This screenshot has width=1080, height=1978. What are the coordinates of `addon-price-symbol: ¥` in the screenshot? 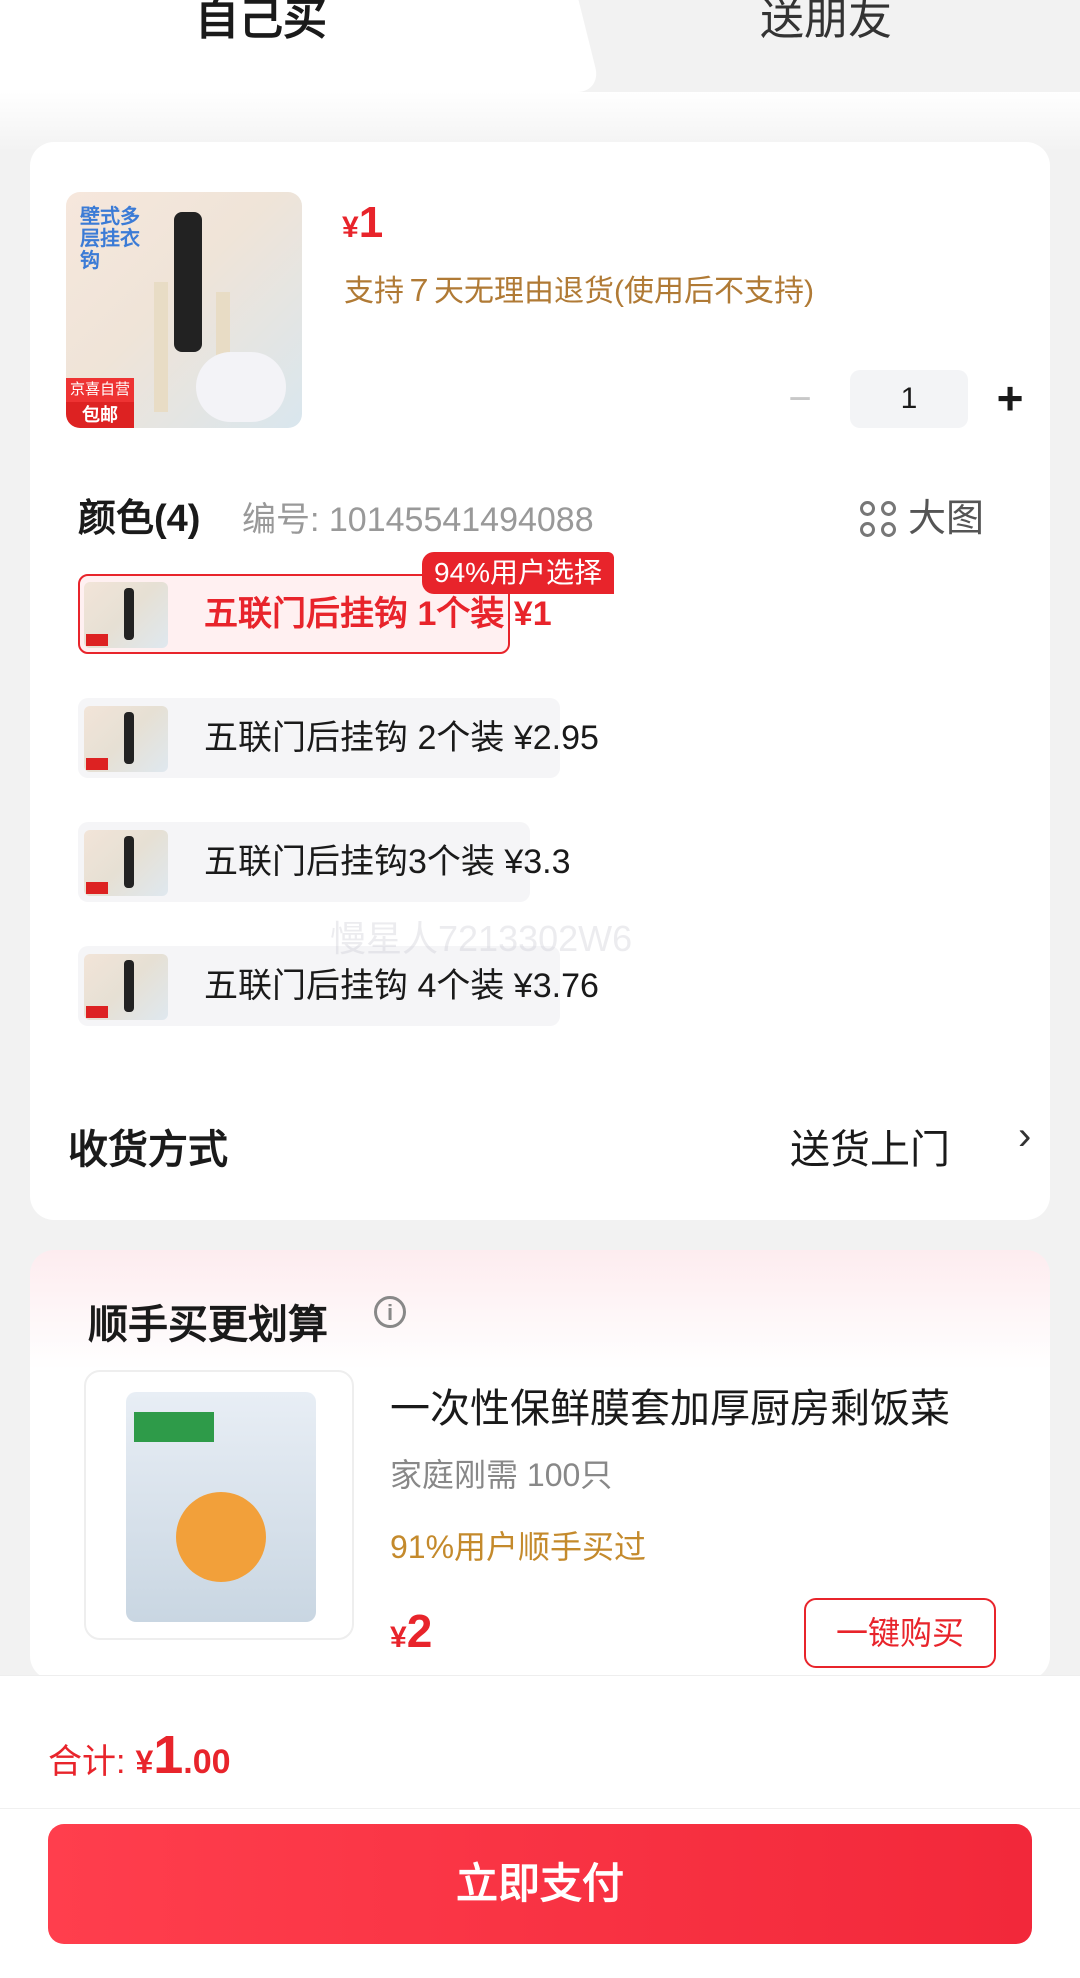 It's located at (398, 1637).